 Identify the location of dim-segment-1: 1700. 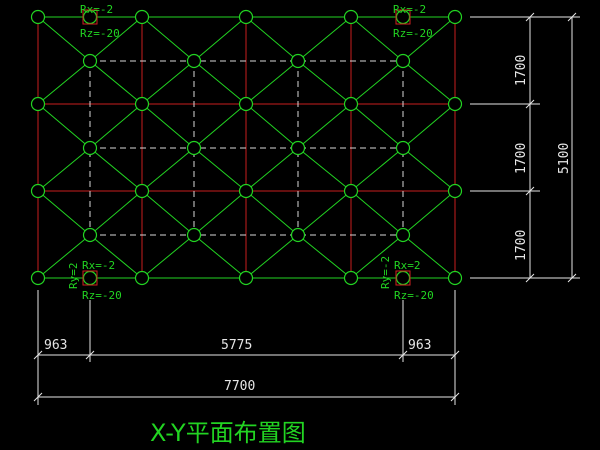
(521, 70).